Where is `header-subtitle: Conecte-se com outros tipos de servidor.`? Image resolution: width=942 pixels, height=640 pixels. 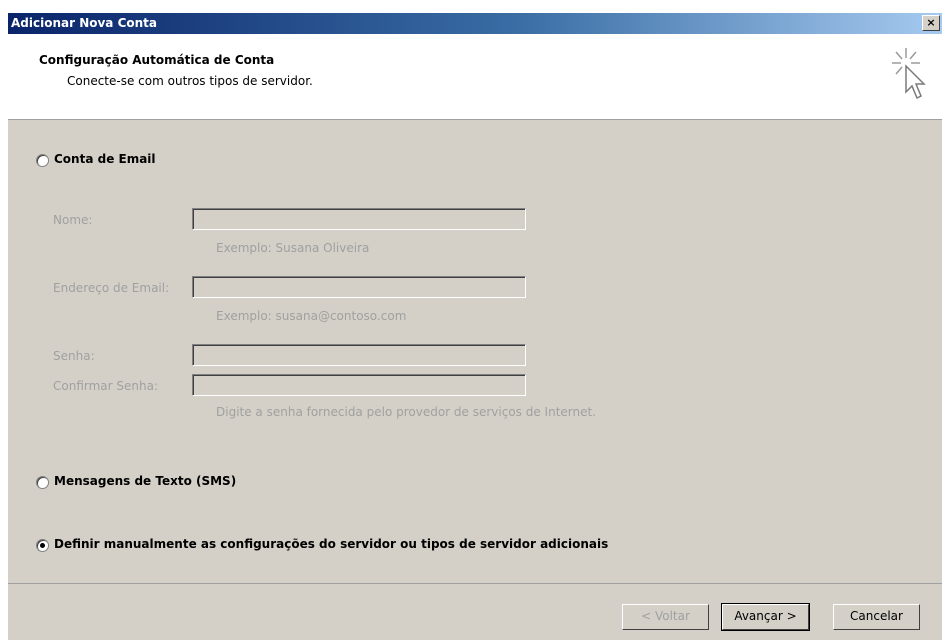 header-subtitle: Conecte-se com outros tipos de servidor. is located at coordinates (190, 81).